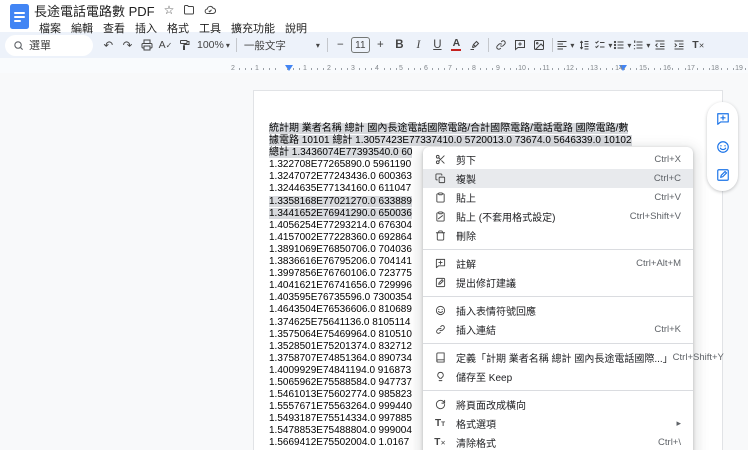 The height and width of the screenshot is (450, 748). What do you see at coordinates (282, 45) in the screenshot?
I see `paragraph-styles-dropdown: 一般文字 ▾` at bounding box center [282, 45].